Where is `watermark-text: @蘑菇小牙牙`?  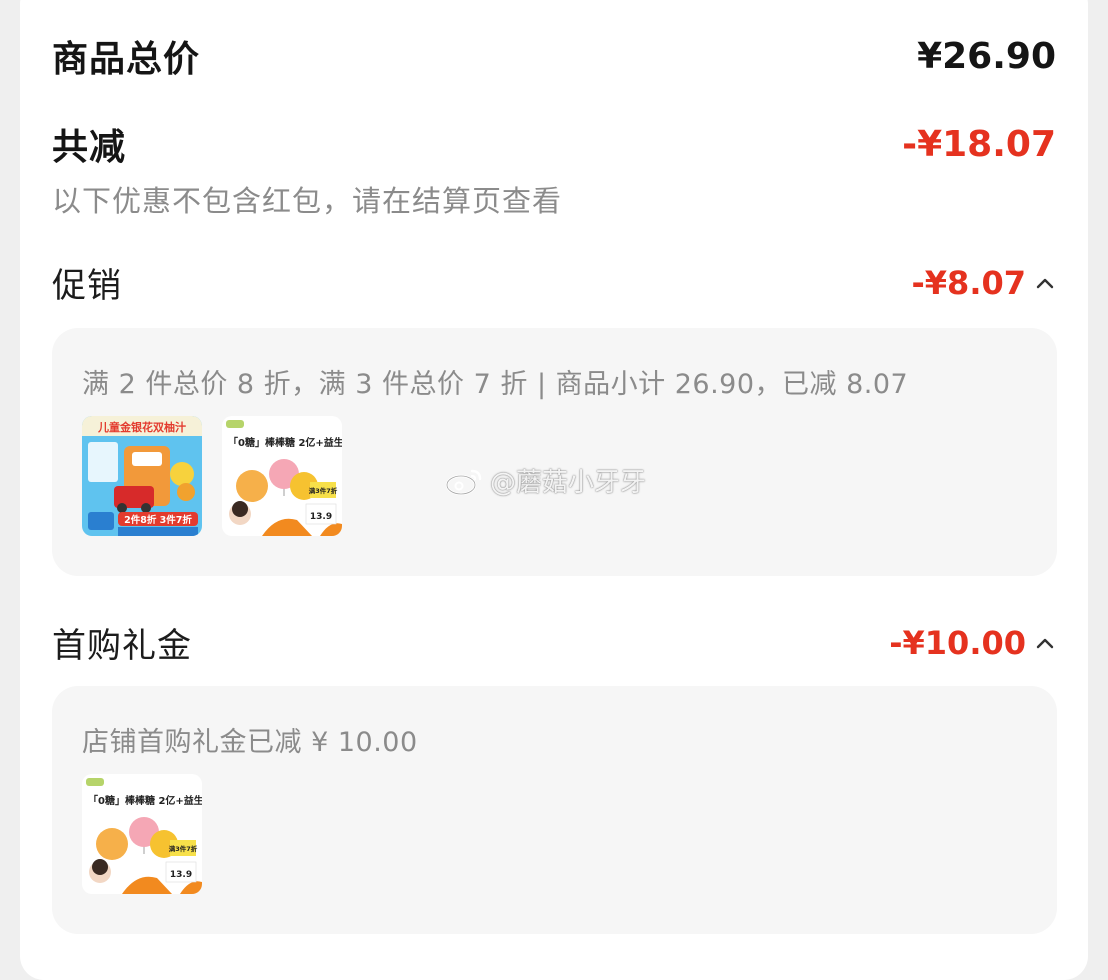 watermark-text: @蘑菇小牙牙 is located at coordinates (568, 483).